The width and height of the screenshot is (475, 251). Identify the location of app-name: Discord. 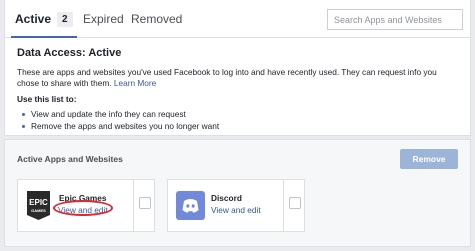
(226, 198).